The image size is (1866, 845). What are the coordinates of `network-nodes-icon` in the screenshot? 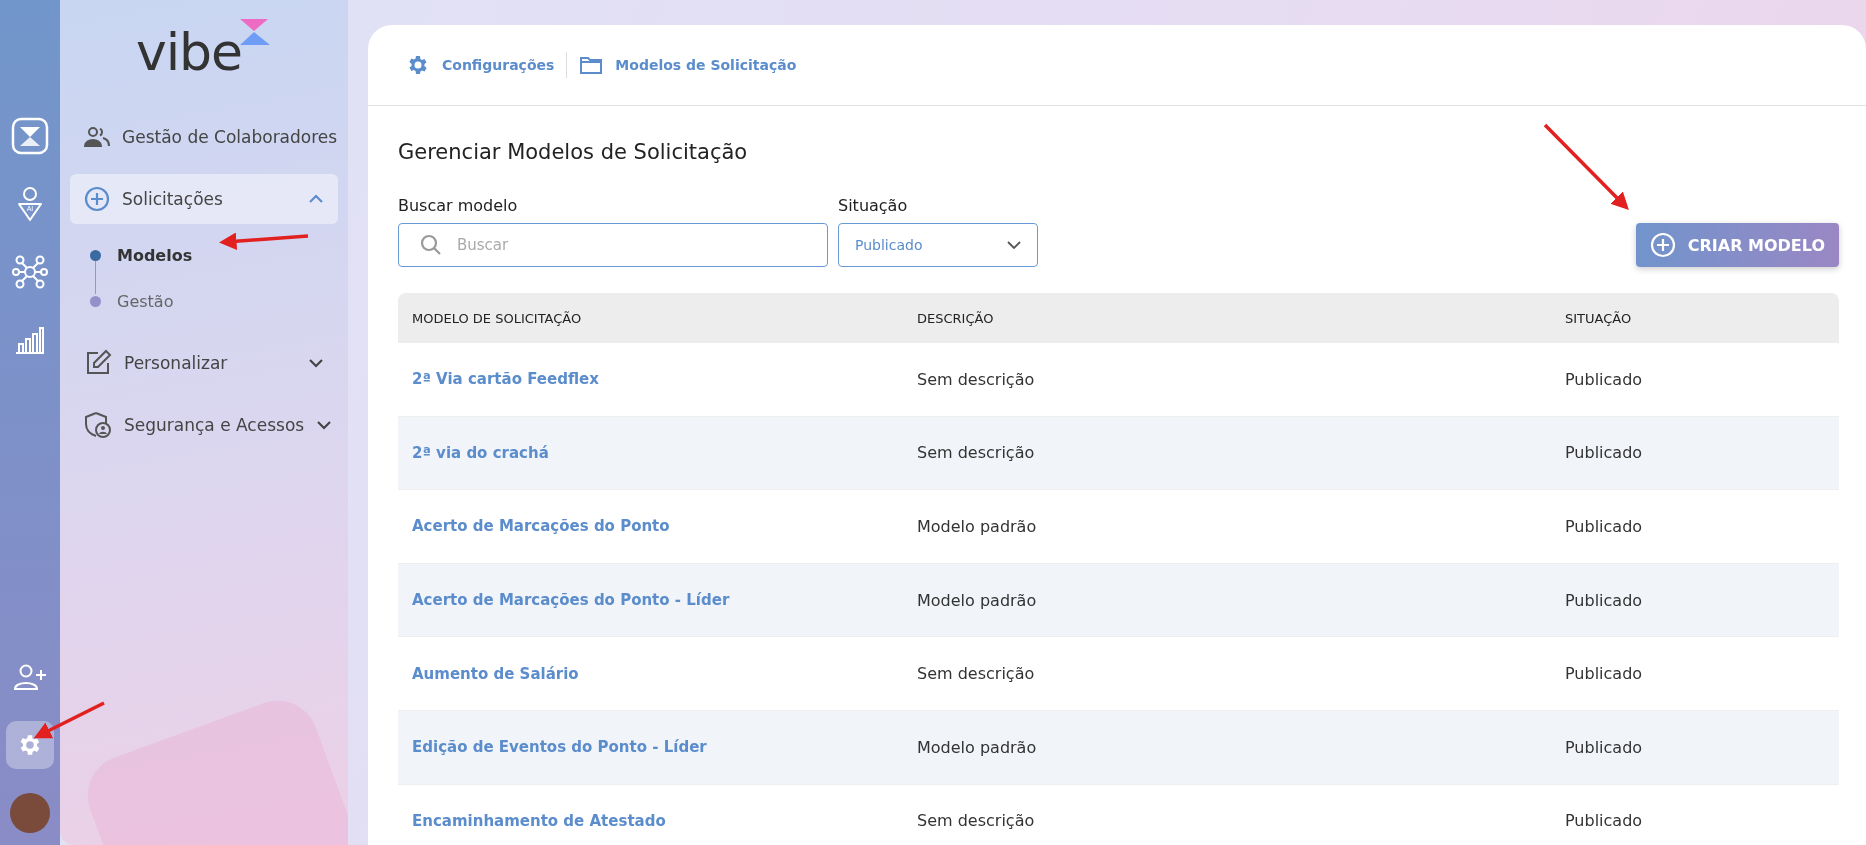 It's located at (30, 272).